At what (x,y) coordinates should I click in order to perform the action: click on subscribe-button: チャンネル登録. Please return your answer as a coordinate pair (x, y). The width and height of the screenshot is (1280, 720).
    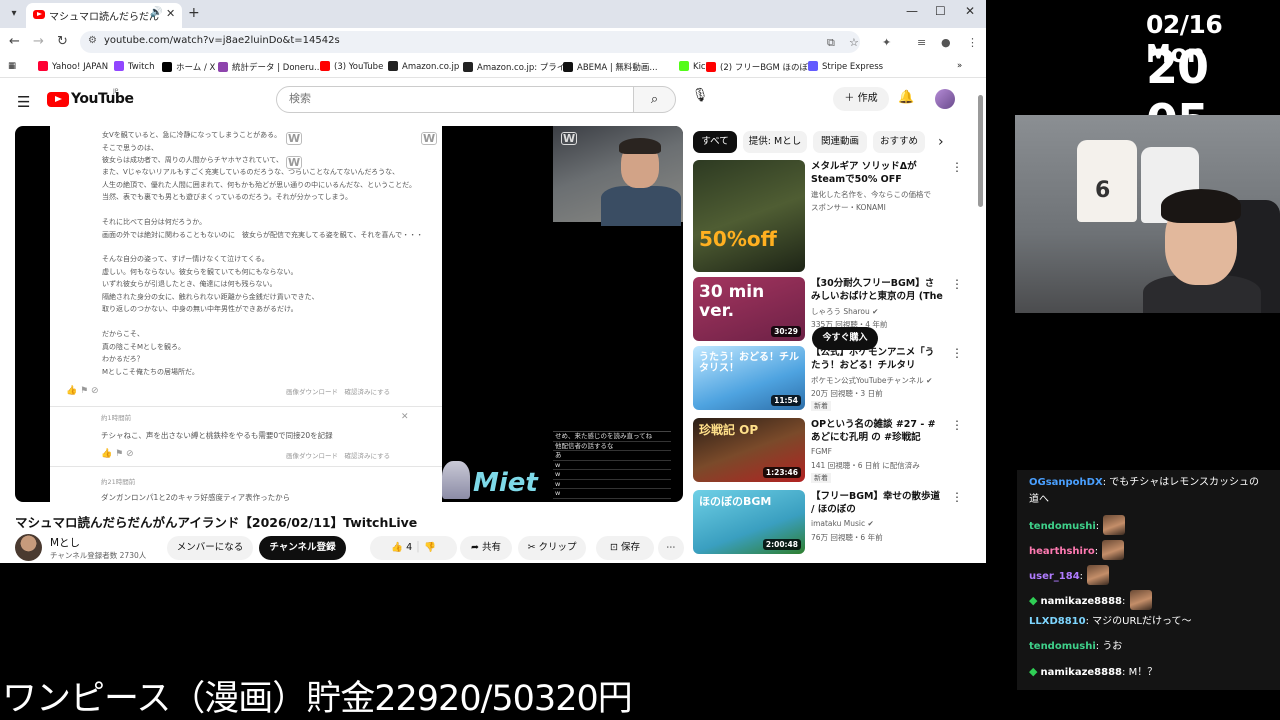
    Looking at the image, I should click on (302, 548).